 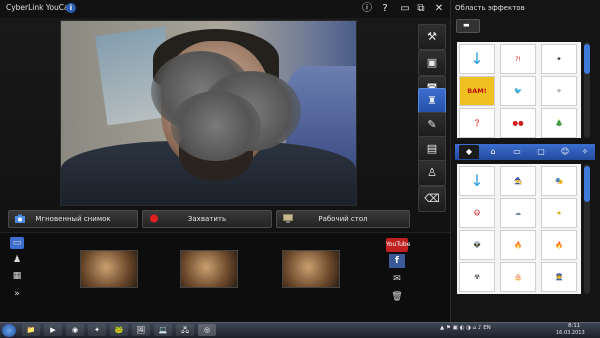 What do you see at coordinates (185, 330) in the screenshot?
I see `taskbar-app-8: 🖧` at bounding box center [185, 330].